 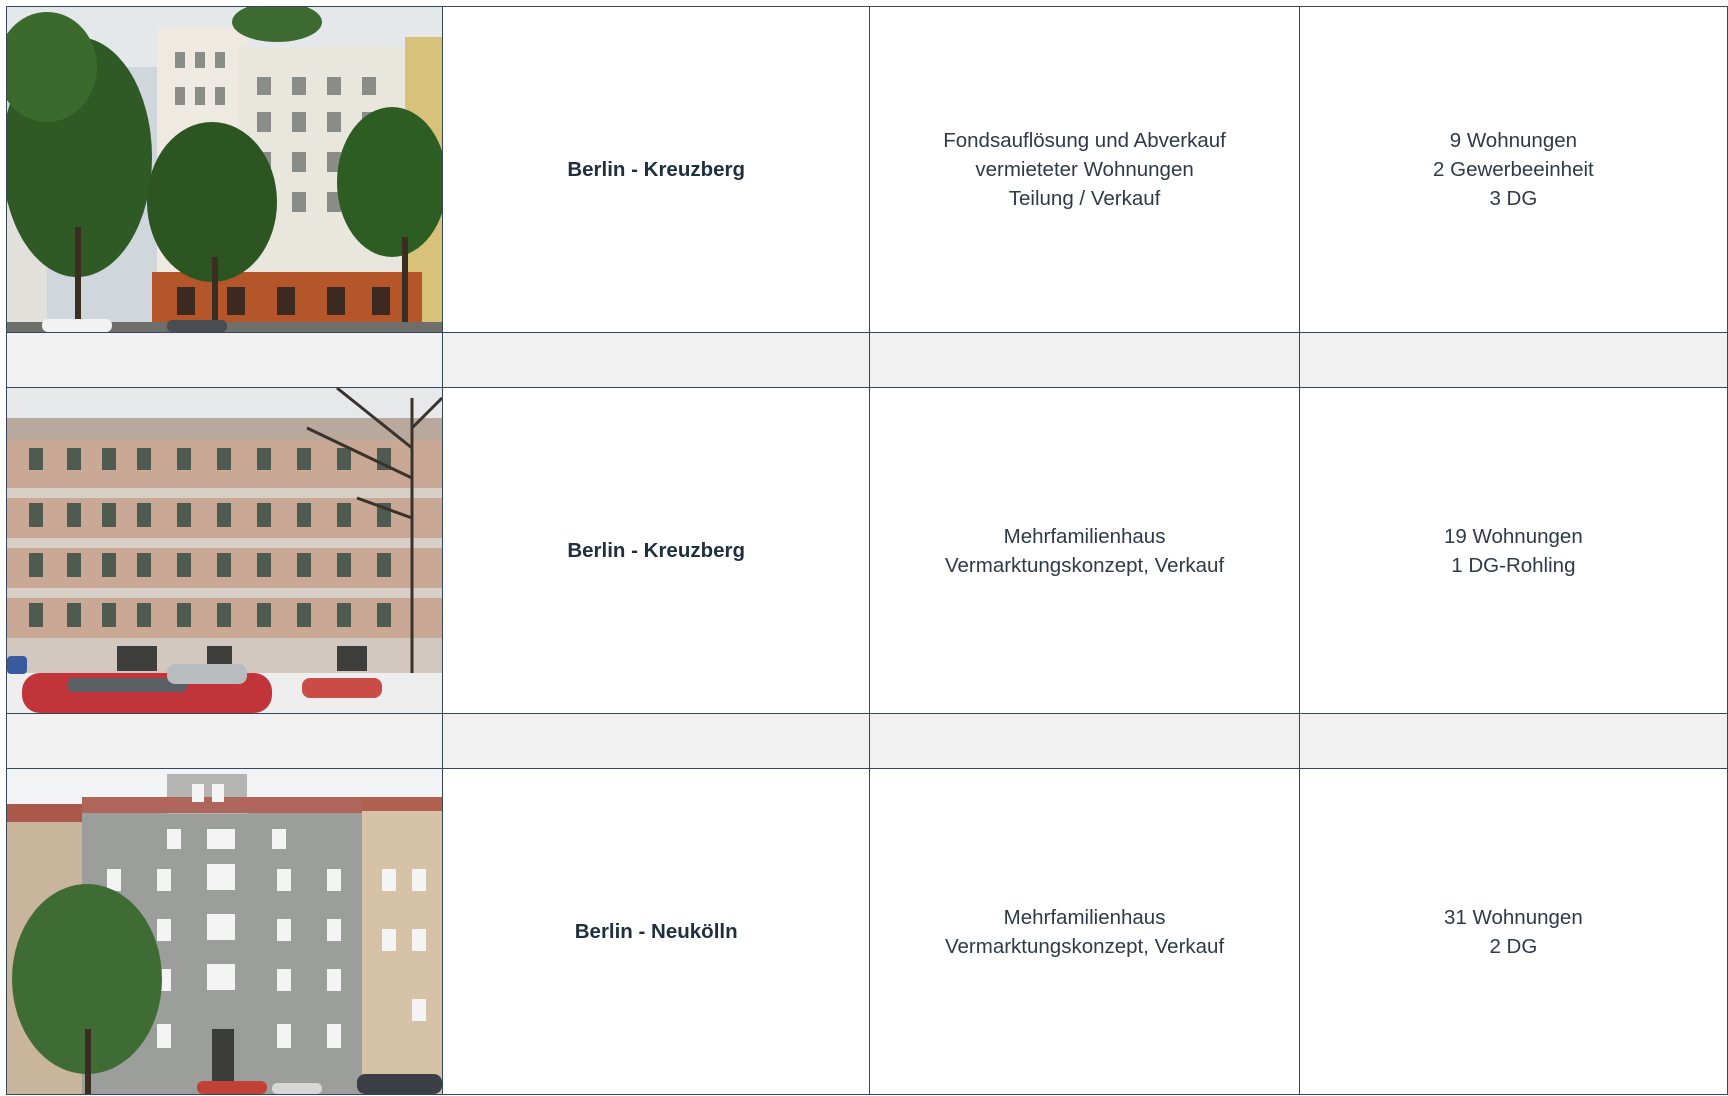 I want to click on units-cell: 9 Wohnungen 2 Gewerbeeinheit 3 DG, so click(x=1513, y=169).